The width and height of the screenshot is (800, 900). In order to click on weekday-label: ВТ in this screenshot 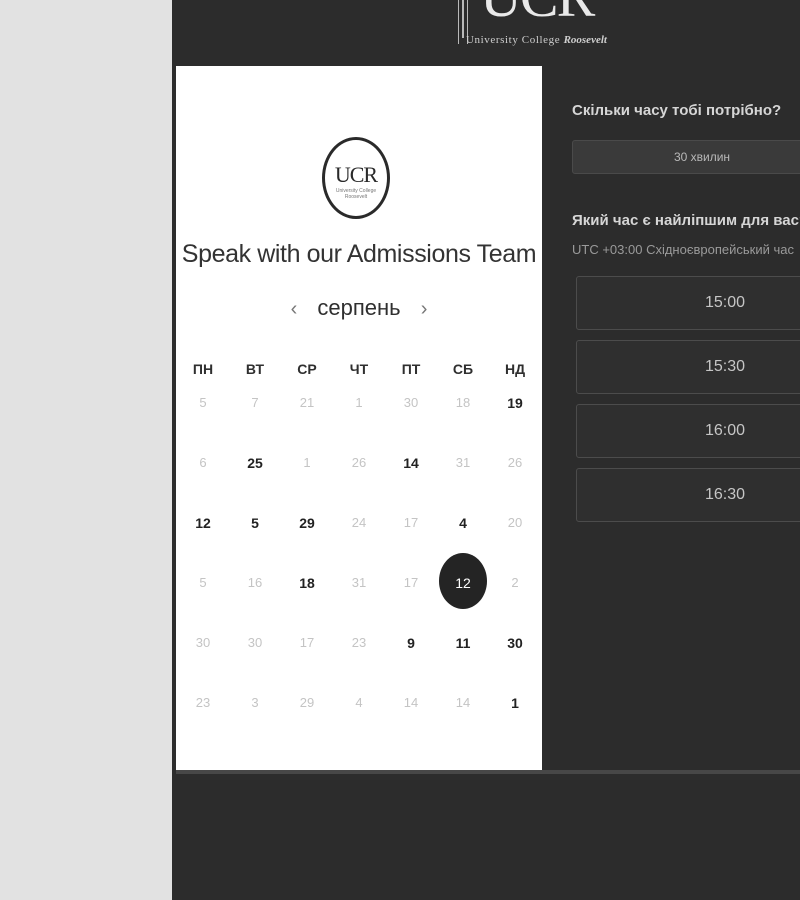, I will do `click(255, 369)`.